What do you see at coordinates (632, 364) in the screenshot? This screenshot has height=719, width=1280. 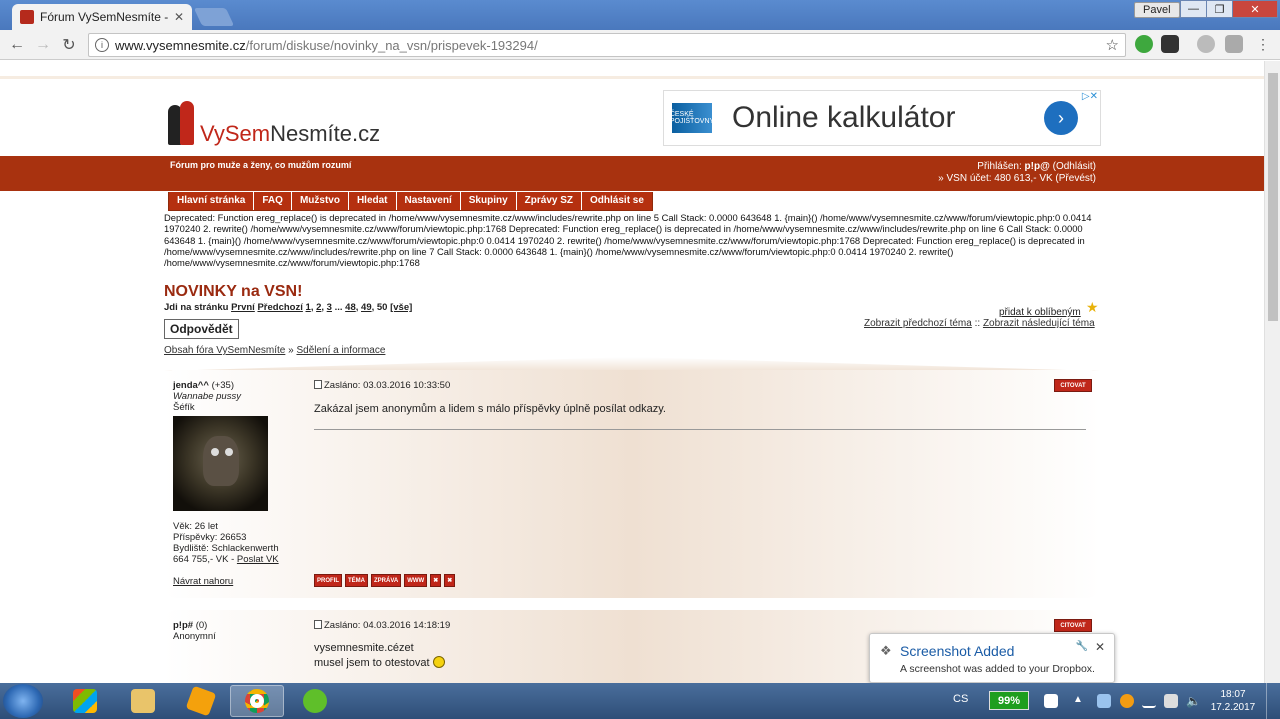 I see `section-divider` at bounding box center [632, 364].